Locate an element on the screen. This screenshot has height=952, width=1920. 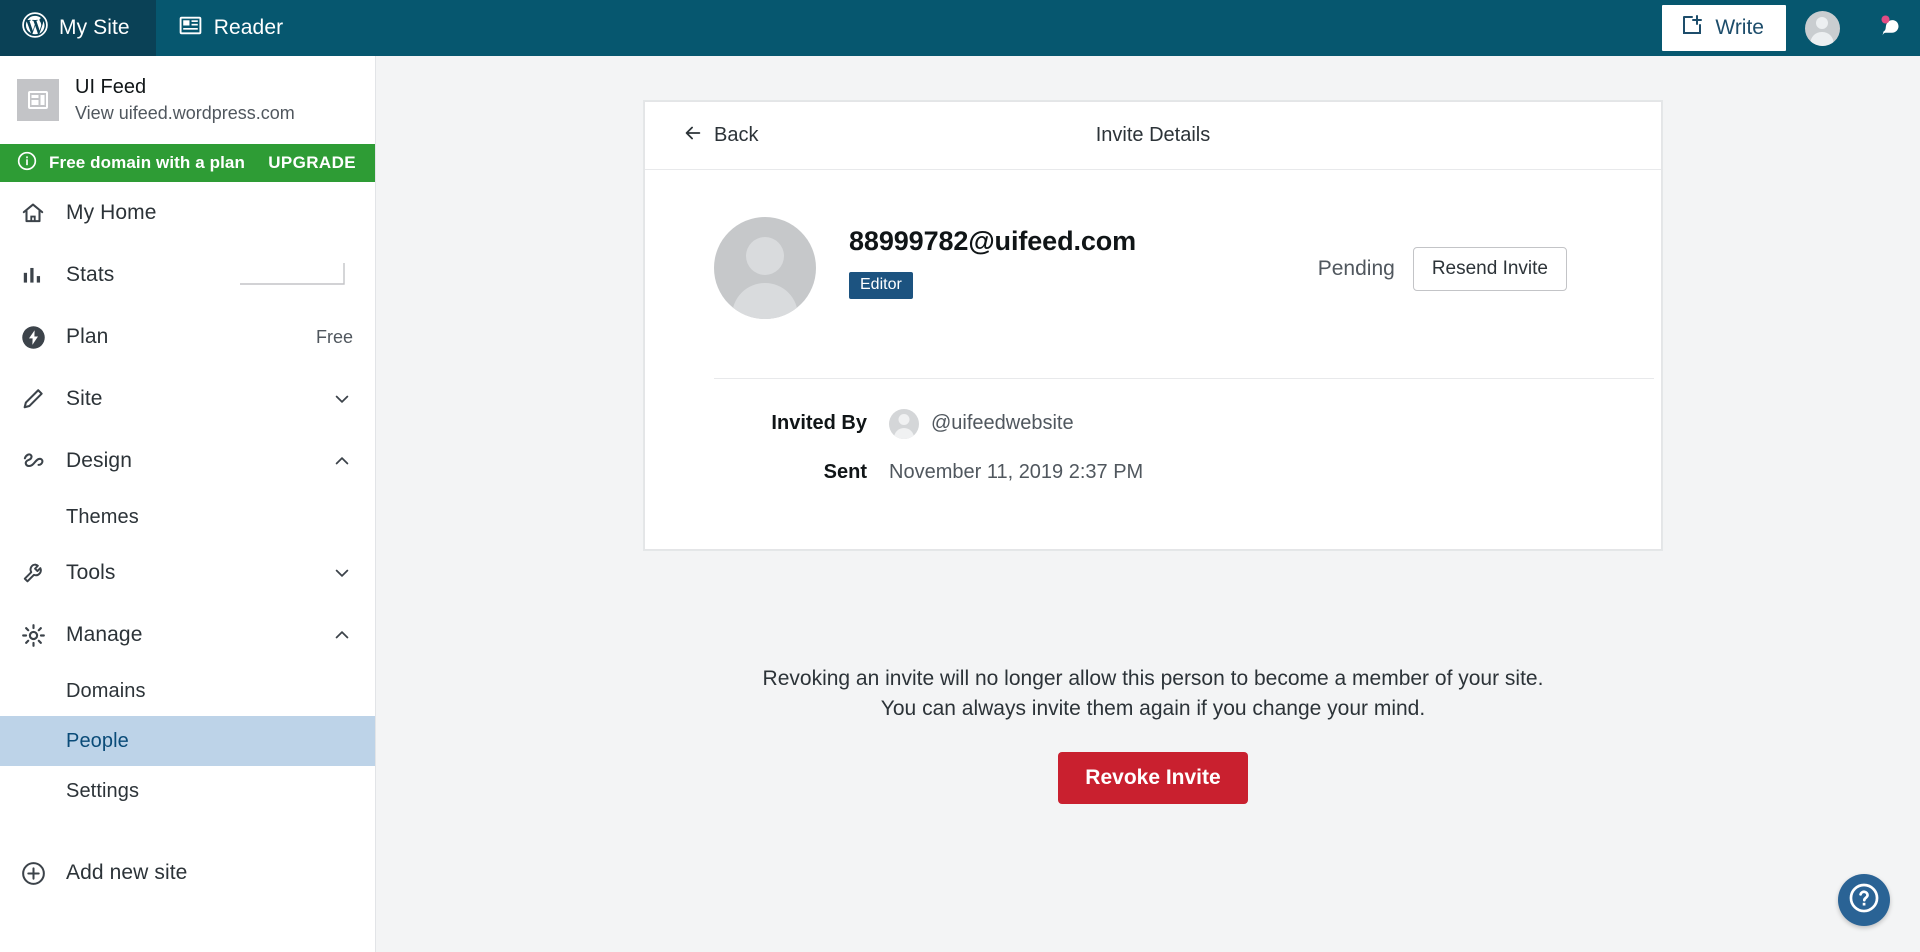
invitee-info: 88999782@uifeed.com Editor is located at coordinates (1067, 258).